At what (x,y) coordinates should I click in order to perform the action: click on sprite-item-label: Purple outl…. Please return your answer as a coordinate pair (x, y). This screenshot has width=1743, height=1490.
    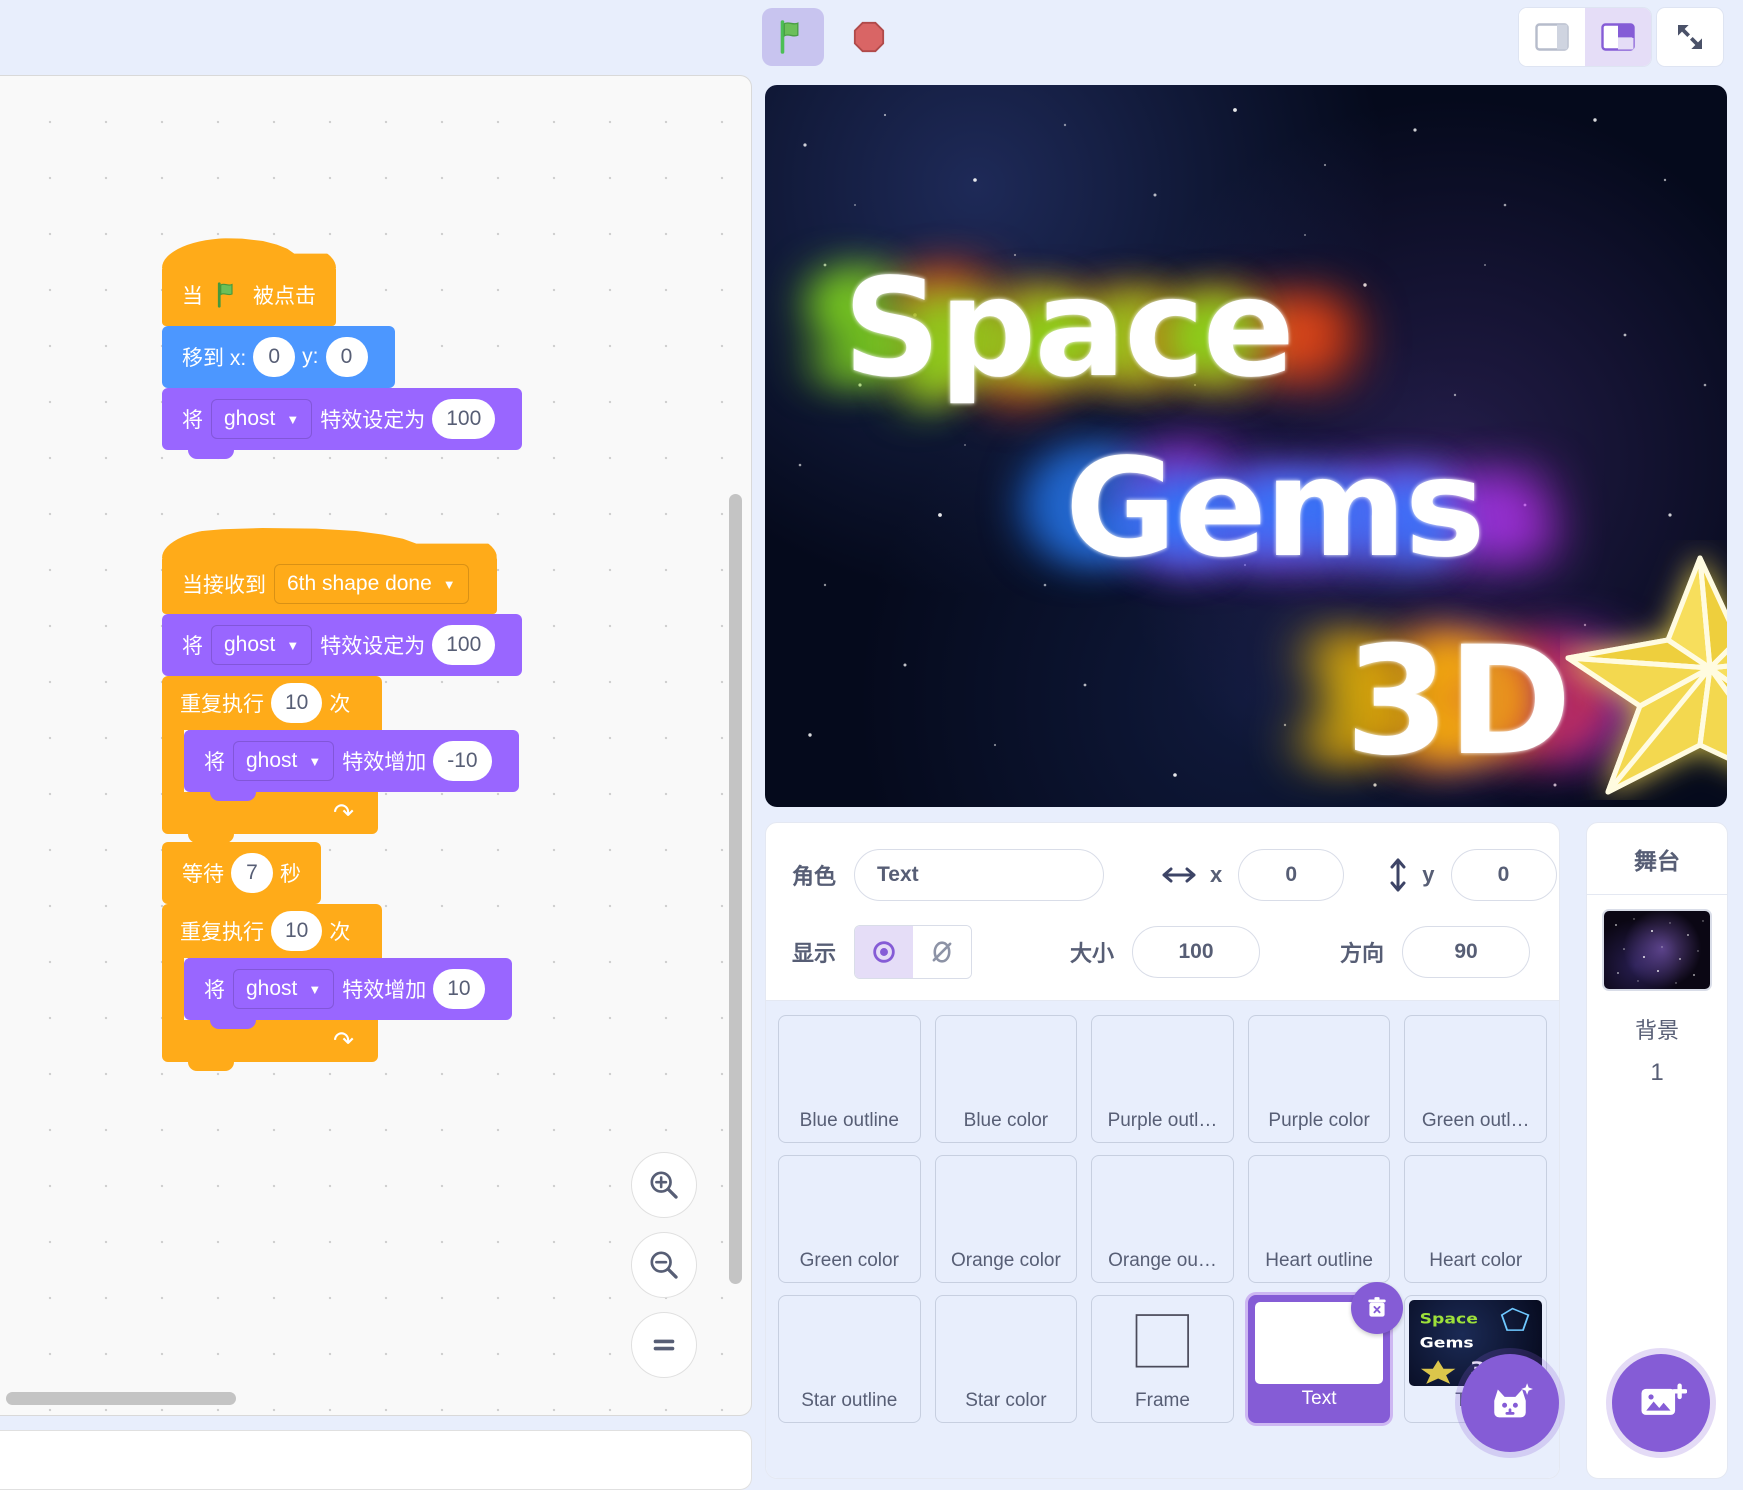
    Looking at the image, I should click on (1162, 1120).